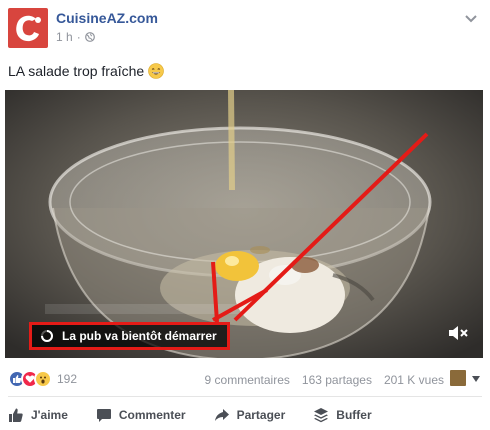 The image size is (490, 430). Describe the element at coordinates (321, 415) in the screenshot. I see `buffer-stack-icon` at that location.